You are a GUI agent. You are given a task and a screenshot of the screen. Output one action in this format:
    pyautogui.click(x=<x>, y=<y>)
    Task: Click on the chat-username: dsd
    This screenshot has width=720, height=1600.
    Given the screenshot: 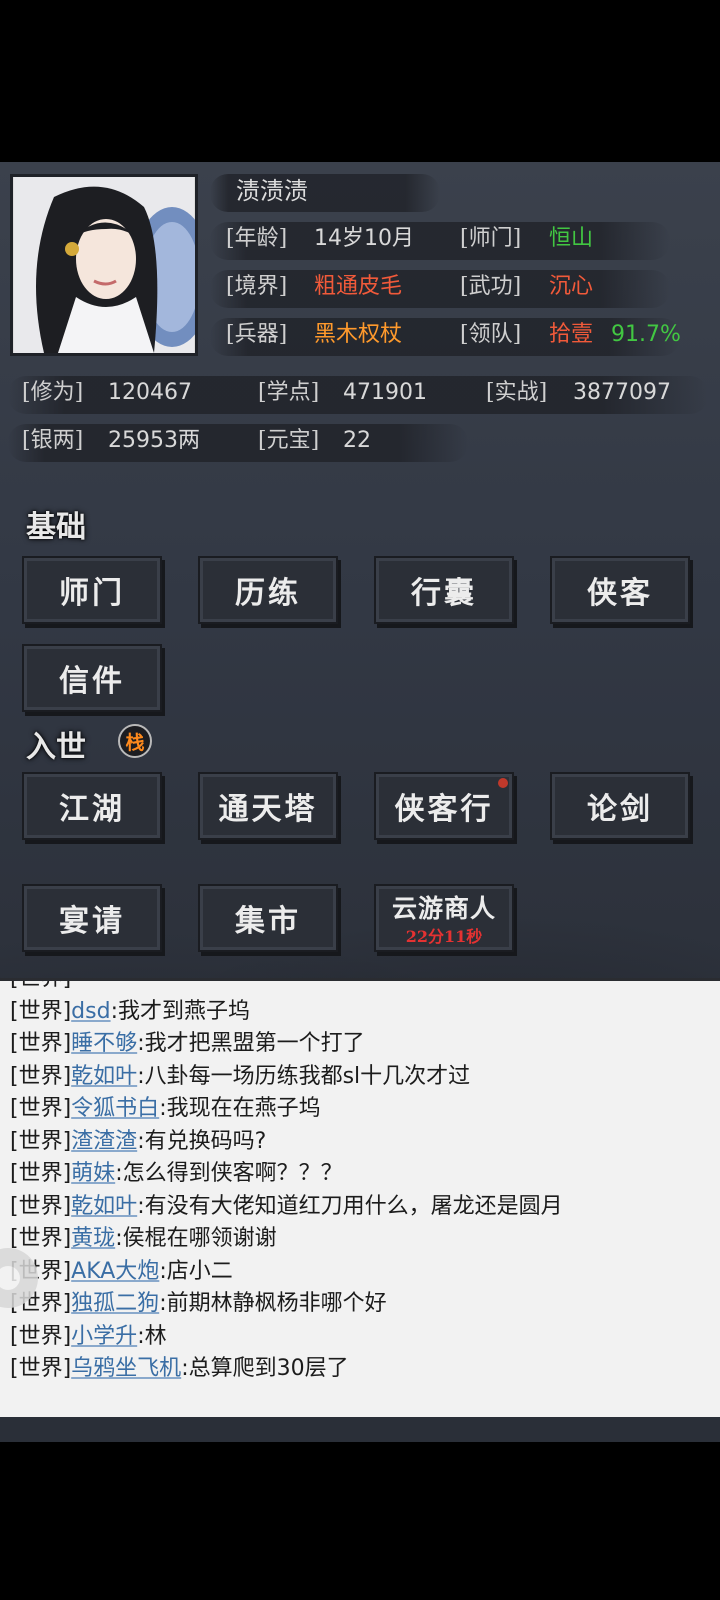 What is the action you would take?
    pyautogui.click(x=90, y=1011)
    